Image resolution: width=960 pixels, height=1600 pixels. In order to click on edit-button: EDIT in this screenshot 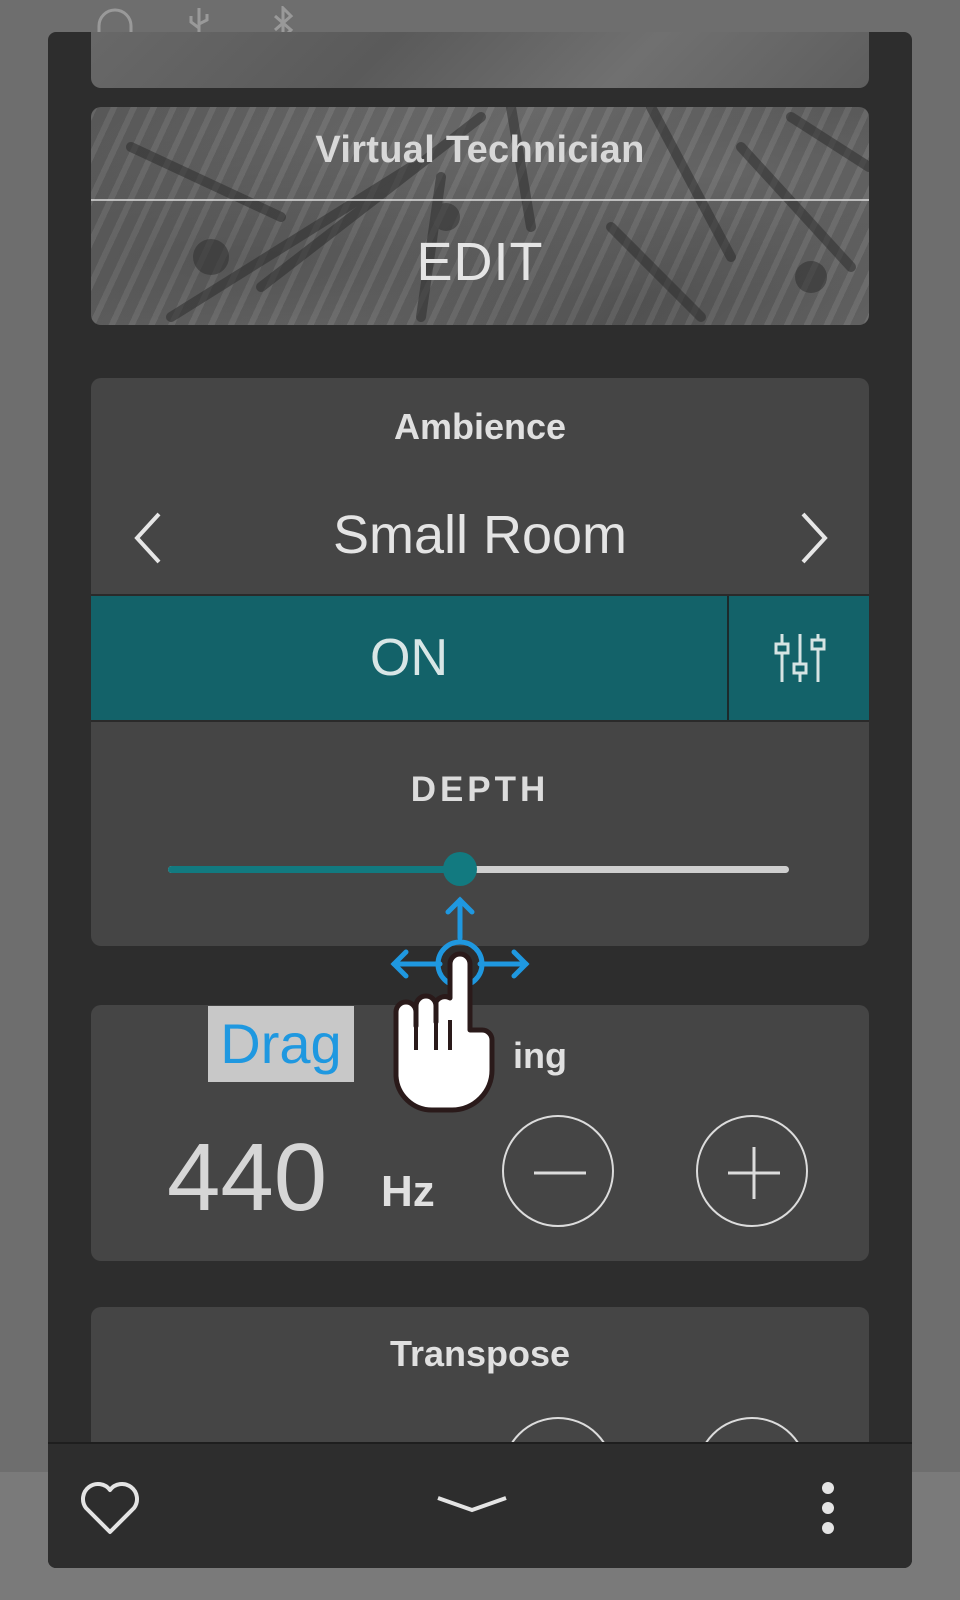, I will do `click(480, 262)`.